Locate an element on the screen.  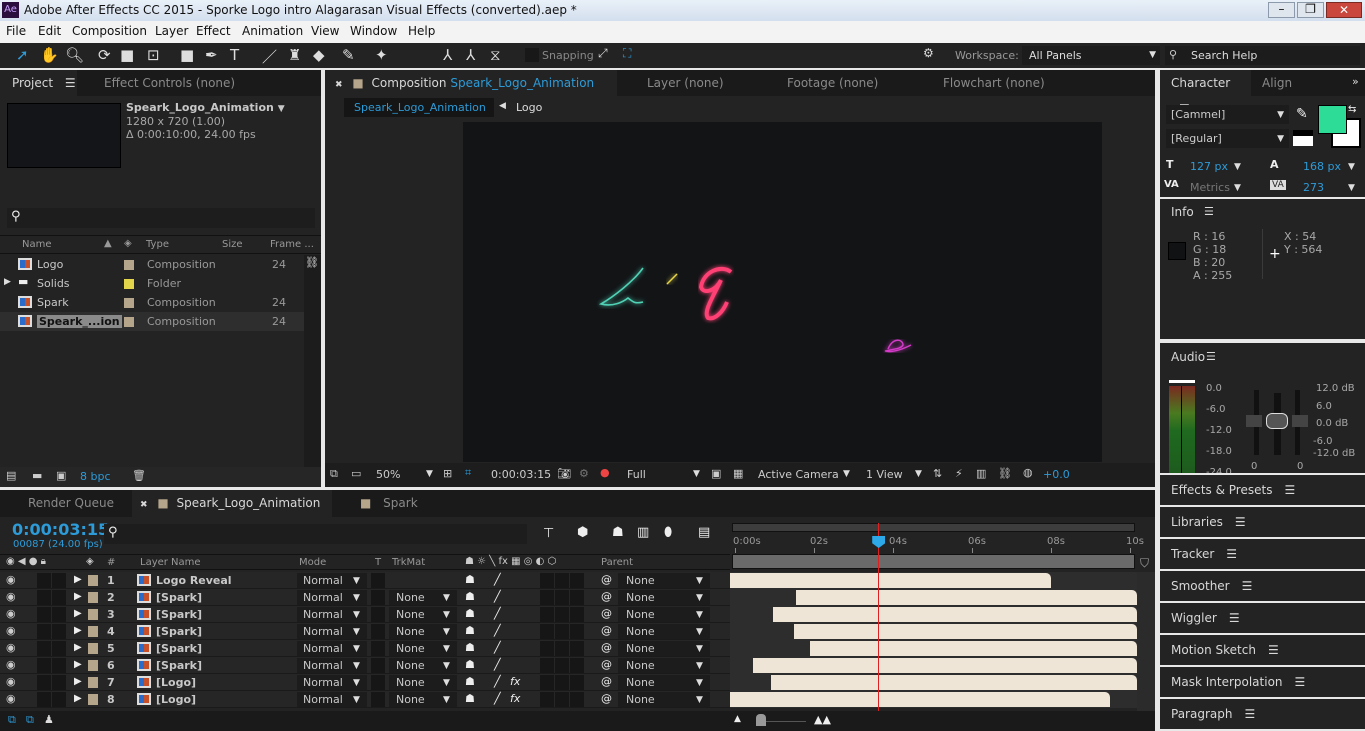
table-row: ◉ ▶ 3 [Spark] Normal ▼ None ▼ ☗ ╱ @ None ▼ is located at coordinates (365, 614).